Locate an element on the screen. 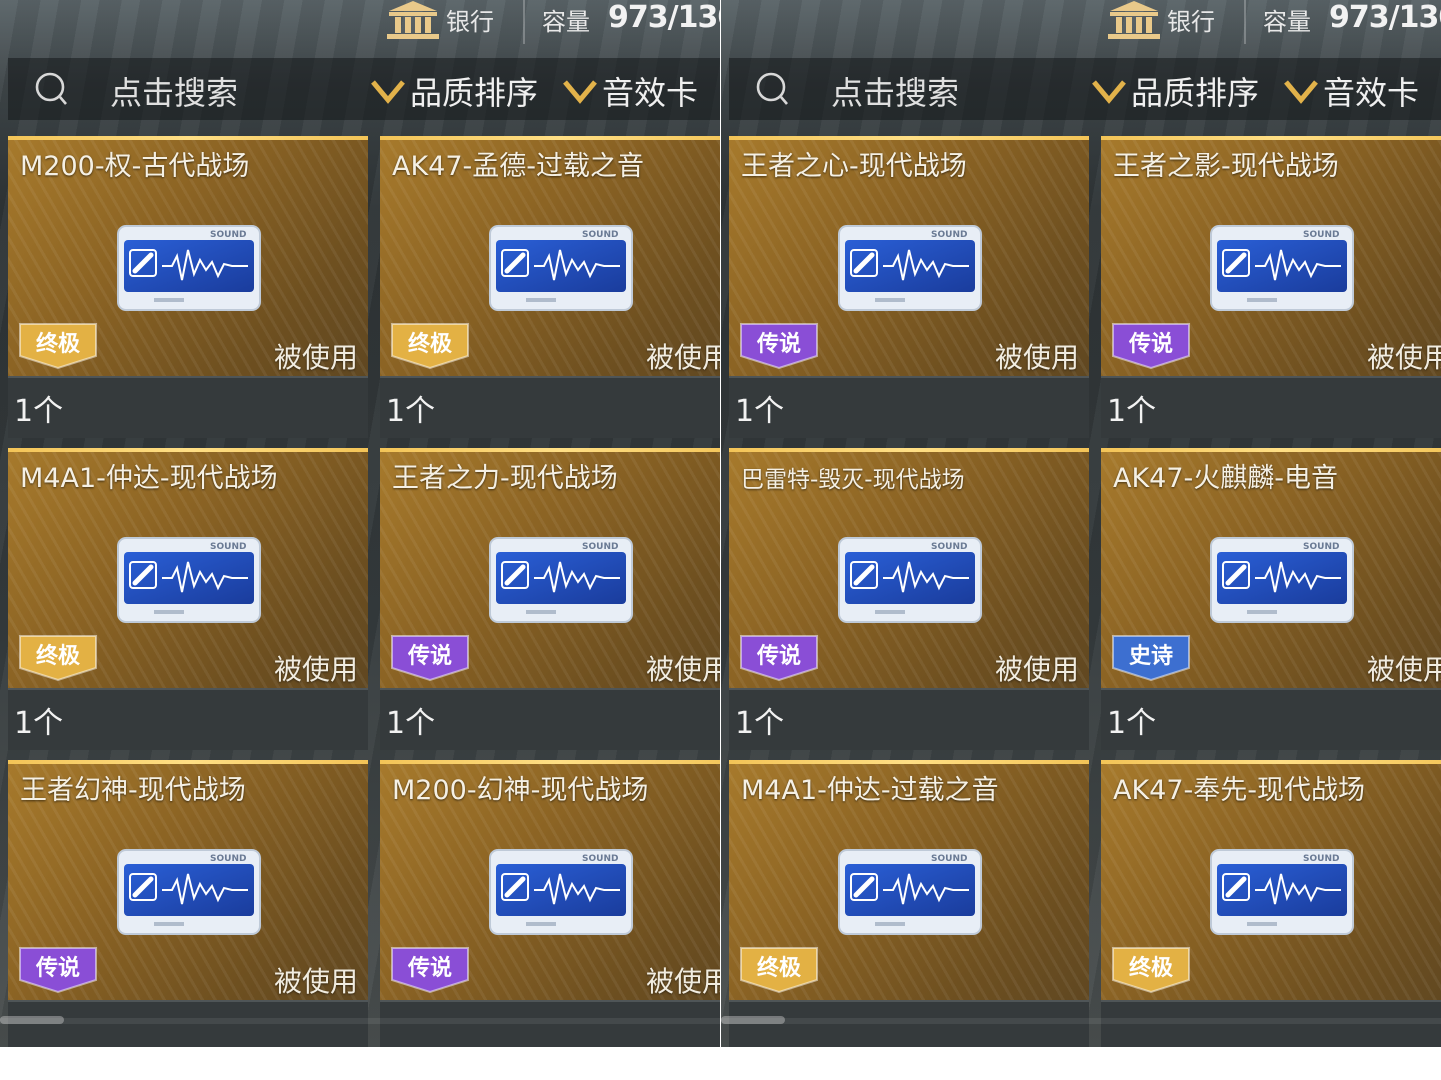 This screenshot has height=1080, width=1441. item-card: M4A1-仲达-现代战场 SOUND 终极 被使用 1个 is located at coordinates (188, 599).